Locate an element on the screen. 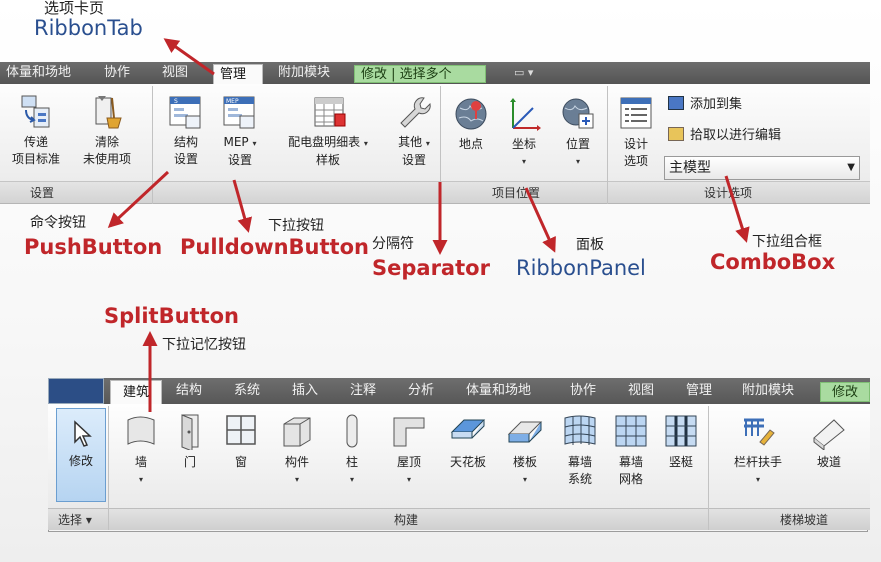 This screenshot has height=562, width=881. arrow-to-ribbon-panel is located at coordinates (540, 220).